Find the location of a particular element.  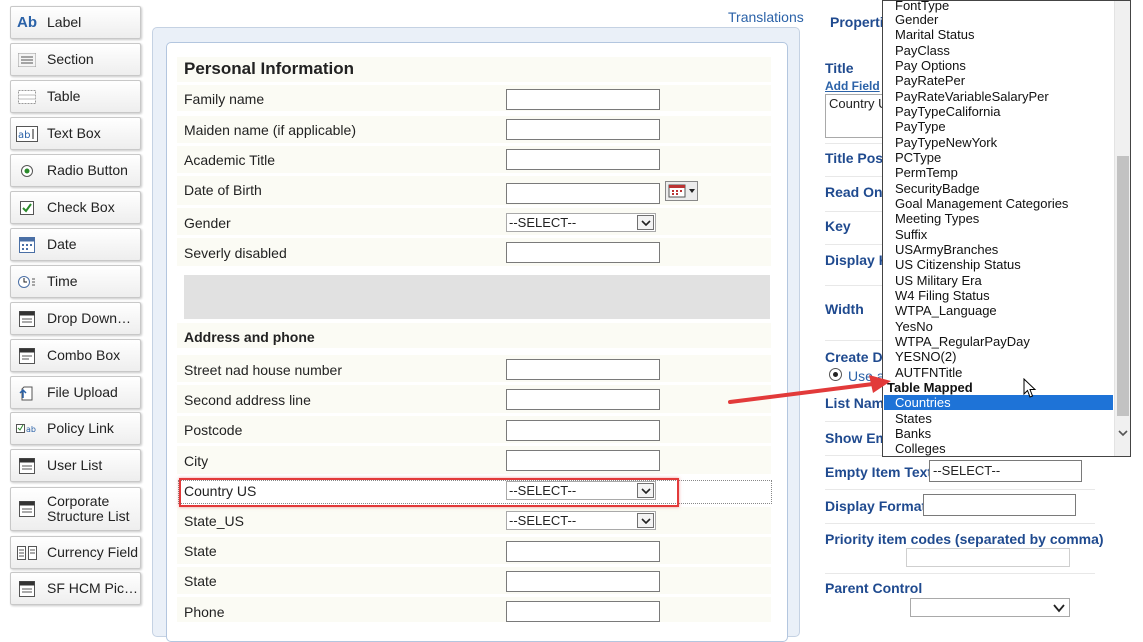

parent-control-select is located at coordinates (990, 607).